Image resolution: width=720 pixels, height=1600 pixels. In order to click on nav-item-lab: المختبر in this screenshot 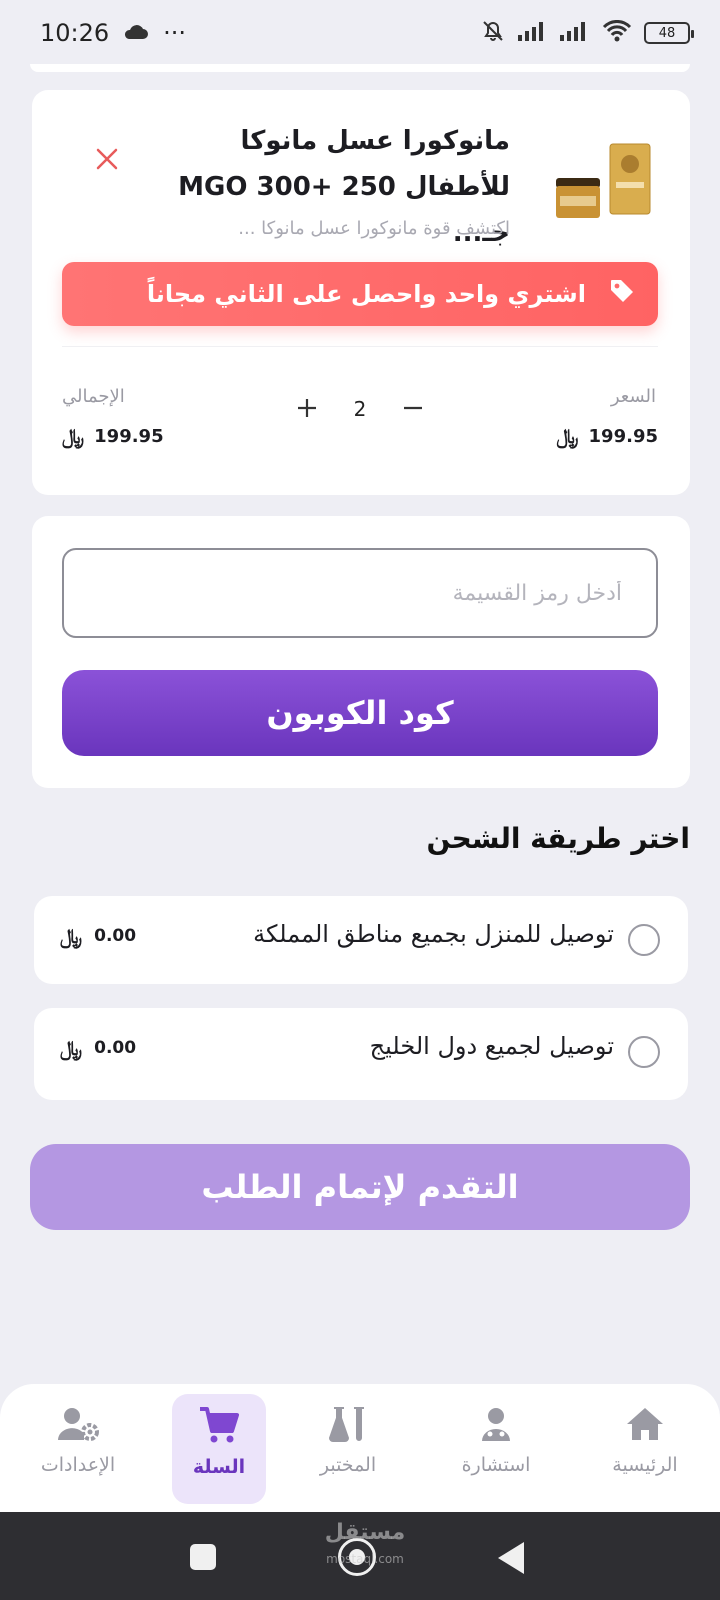, I will do `click(348, 1449)`.